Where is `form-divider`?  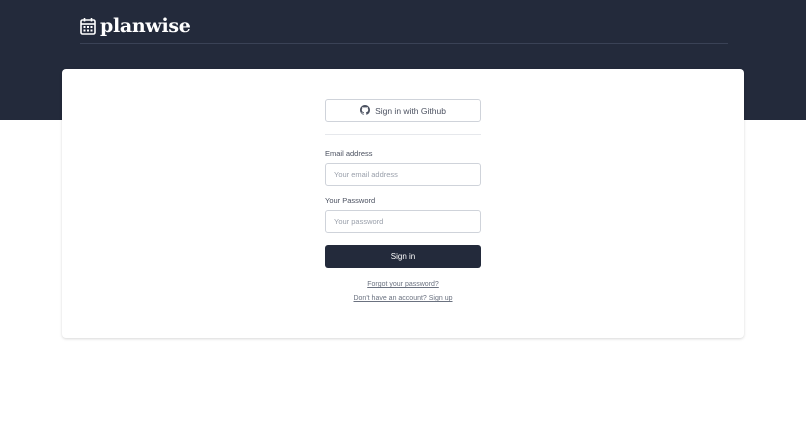
form-divider is located at coordinates (403, 134).